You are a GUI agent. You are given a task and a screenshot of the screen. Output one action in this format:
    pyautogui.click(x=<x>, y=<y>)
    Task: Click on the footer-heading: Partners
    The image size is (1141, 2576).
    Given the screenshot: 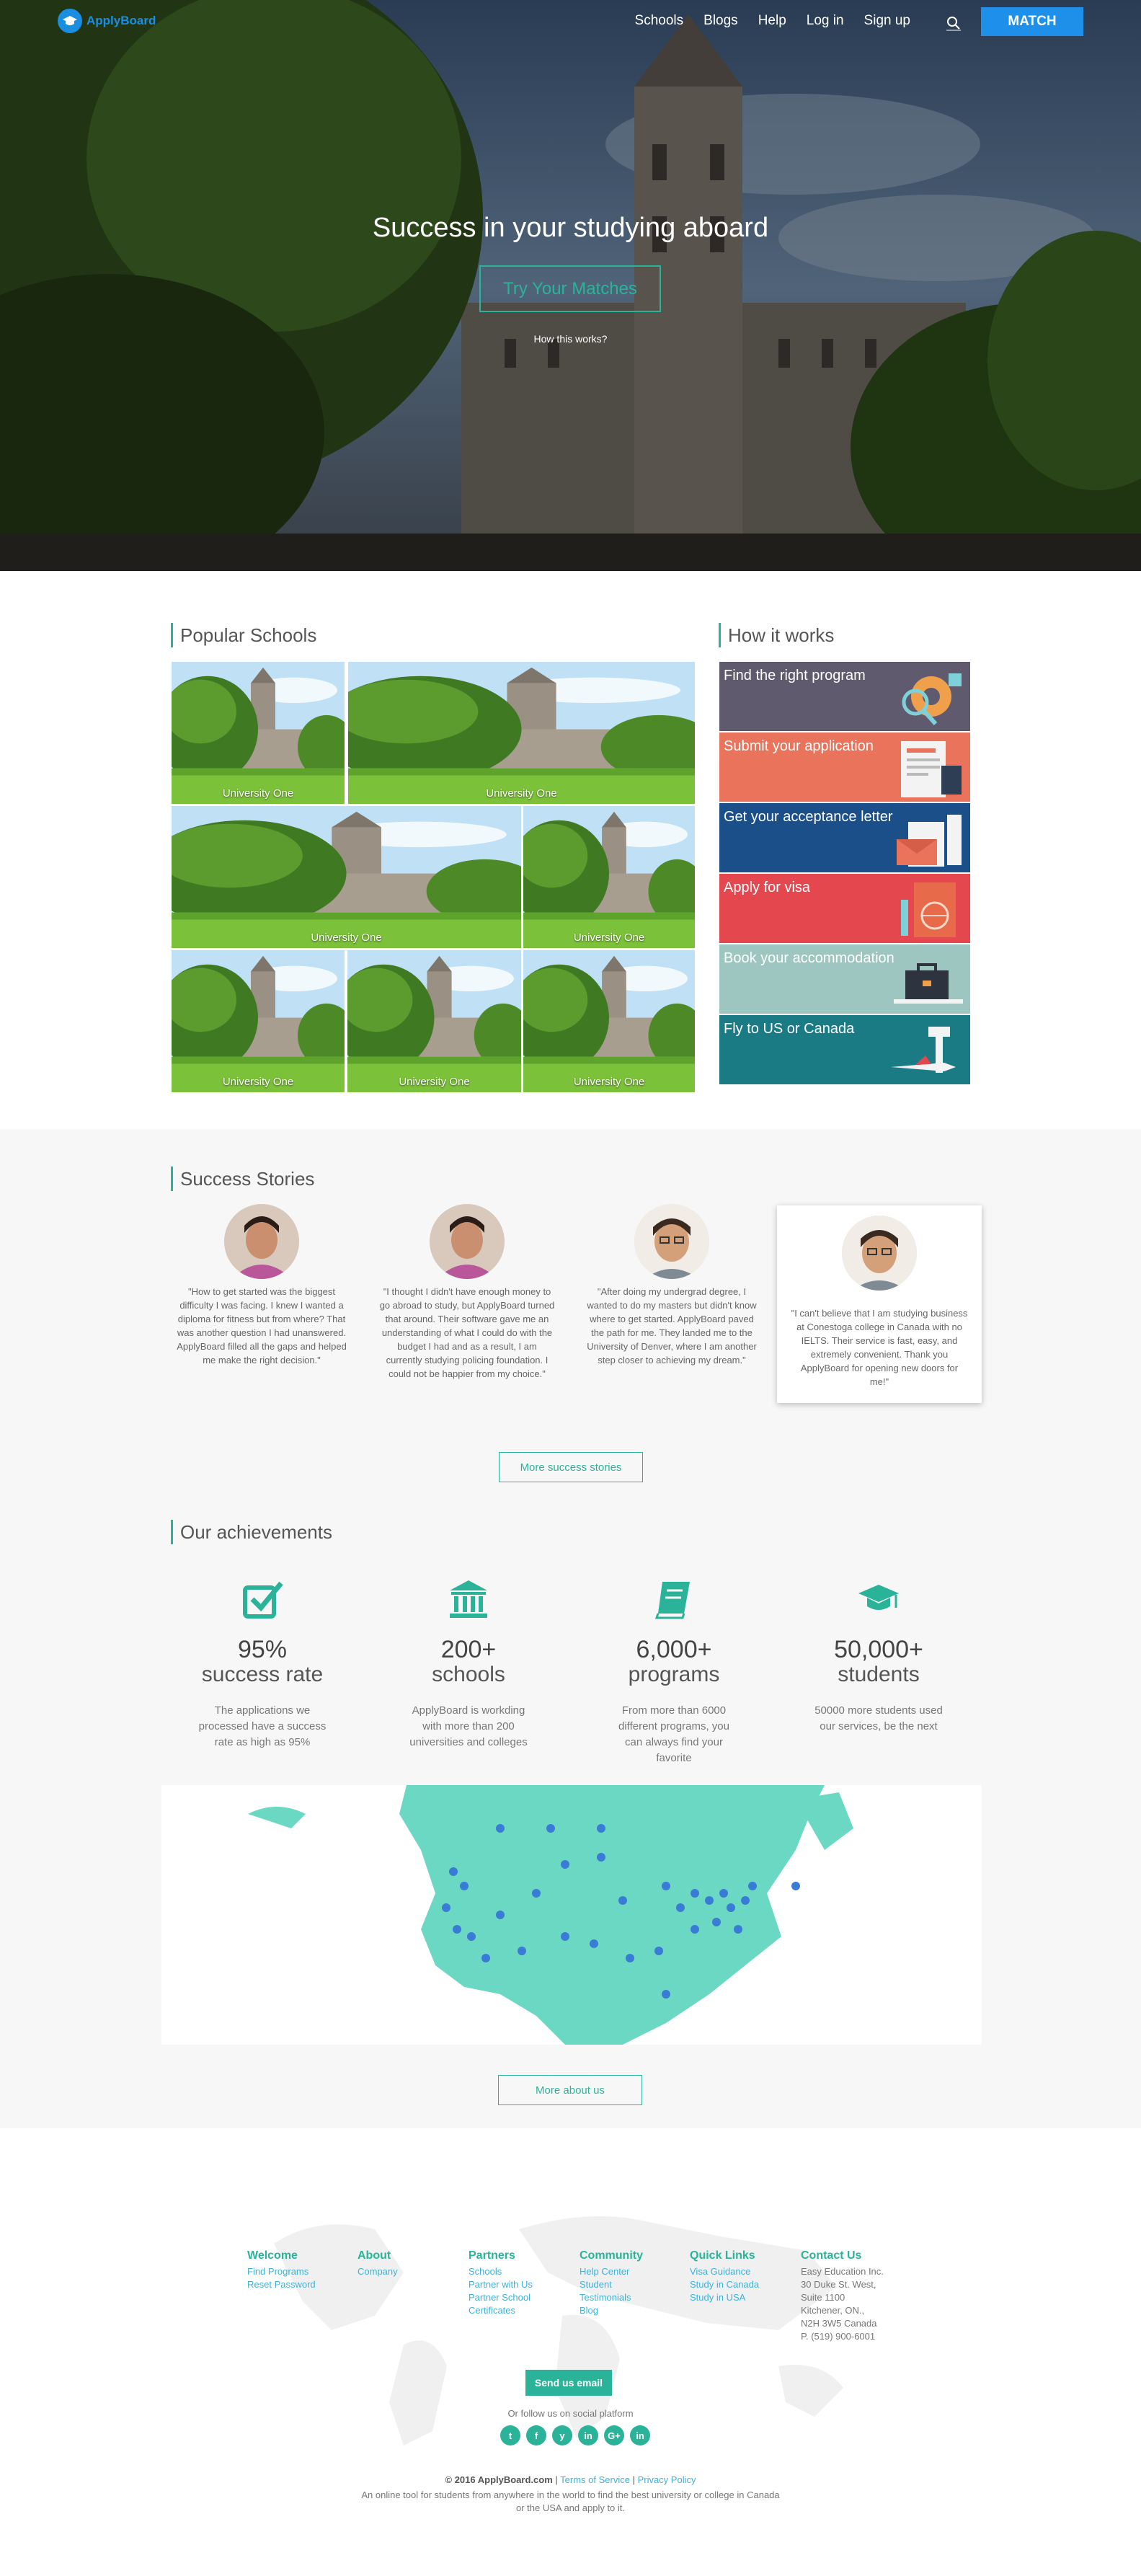 What is the action you would take?
    pyautogui.click(x=492, y=2255)
    